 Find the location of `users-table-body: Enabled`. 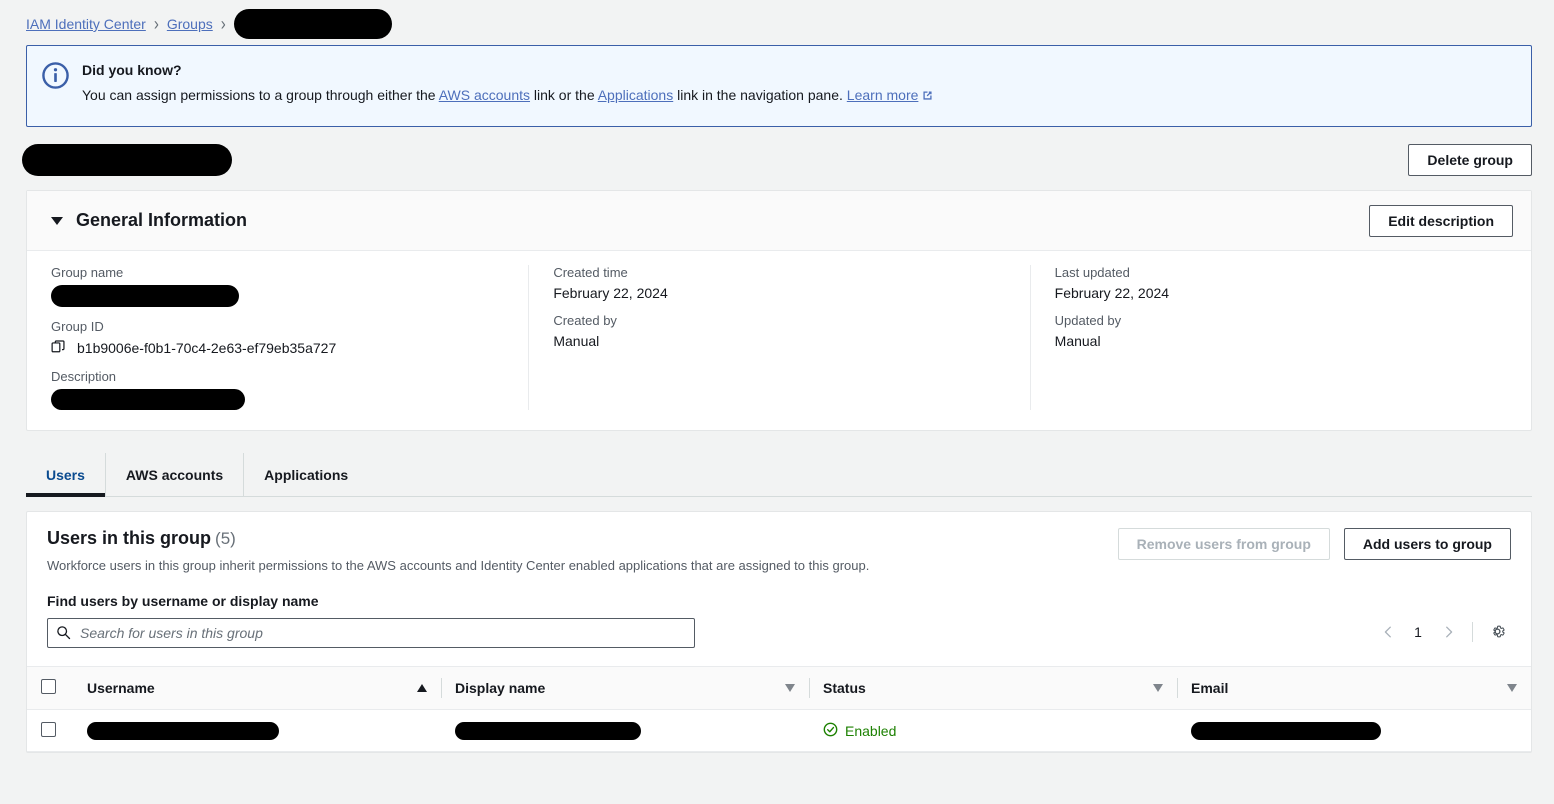

users-table-body: Enabled is located at coordinates (779, 730).